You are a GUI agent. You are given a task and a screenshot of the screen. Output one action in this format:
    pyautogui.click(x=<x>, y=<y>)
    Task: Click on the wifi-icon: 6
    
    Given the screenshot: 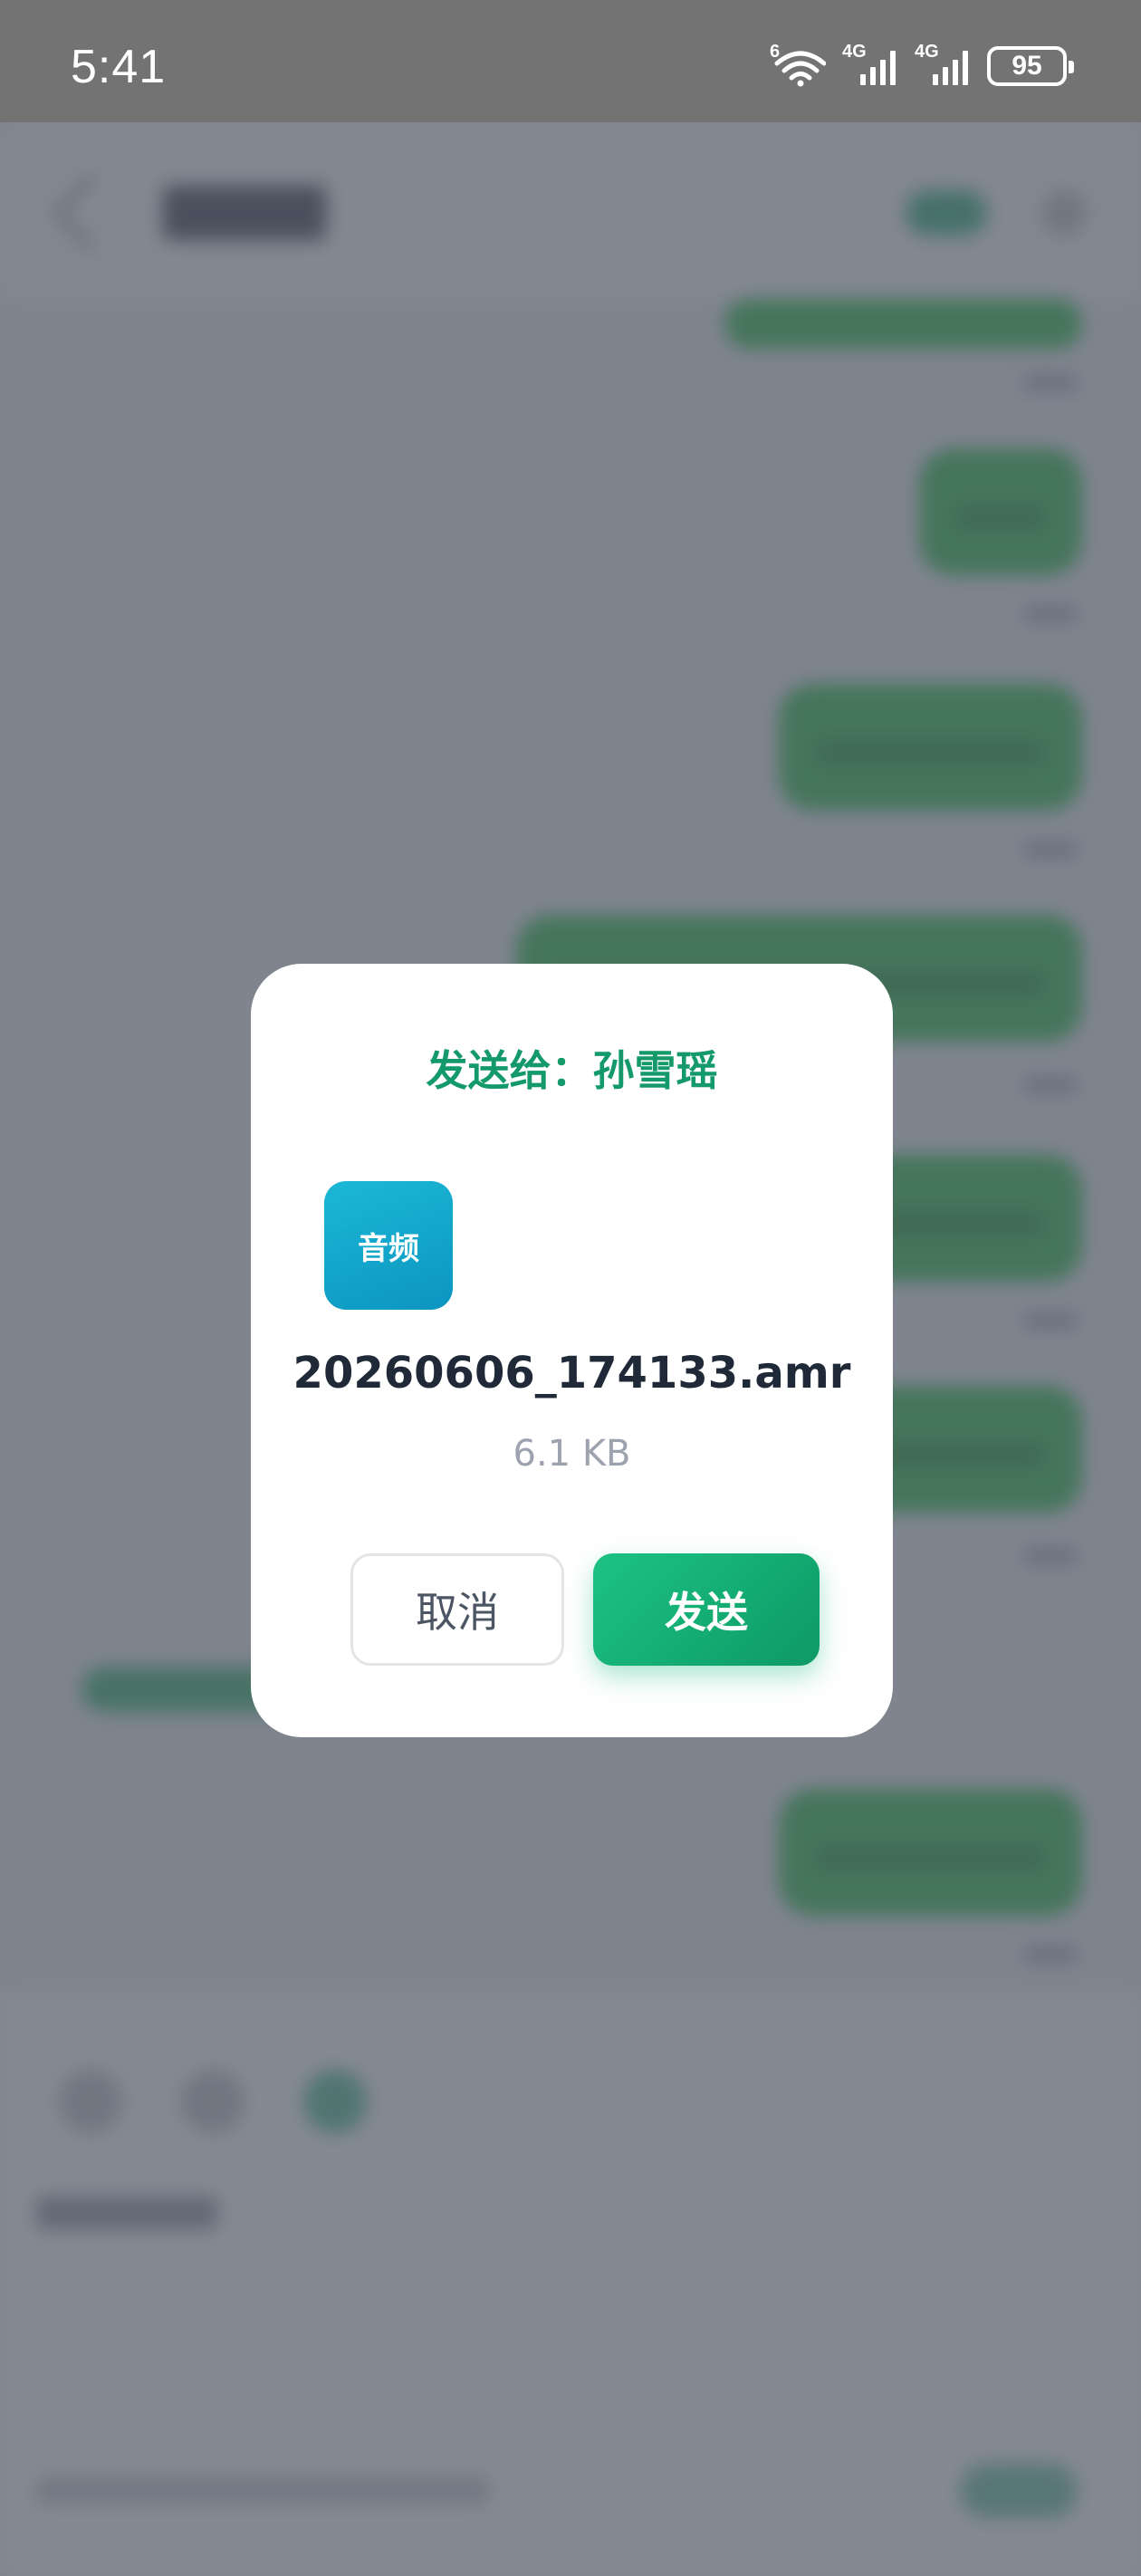 What is the action you would take?
    pyautogui.click(x=798, y=64)
    